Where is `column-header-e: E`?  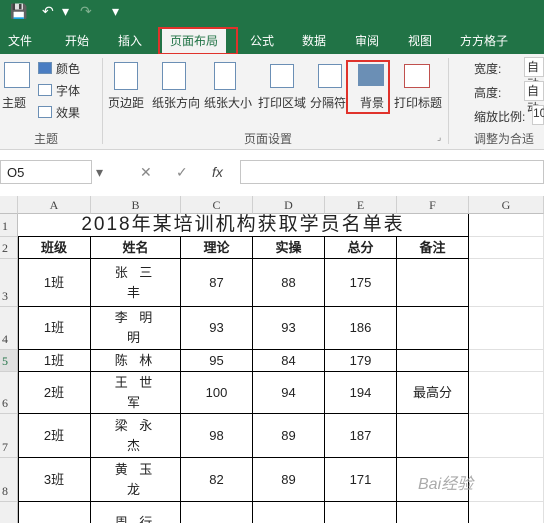 column-header-e: E is located at coordinates (361, 205).